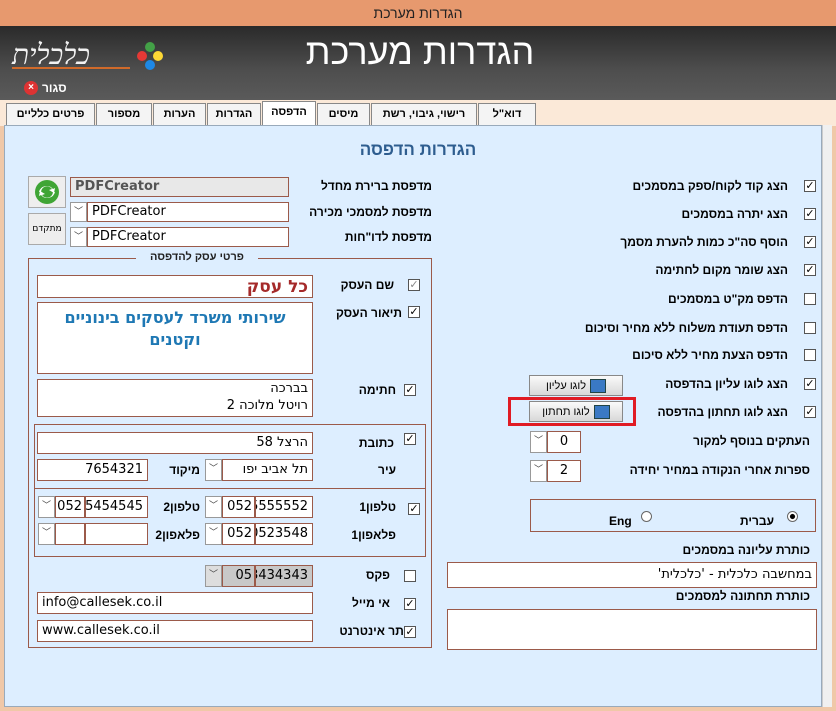  What do you see at coordinates (188, 237) in the screenshot?
I see `reports-printer-select: PDFCreator` at bounding box center [188, 237].